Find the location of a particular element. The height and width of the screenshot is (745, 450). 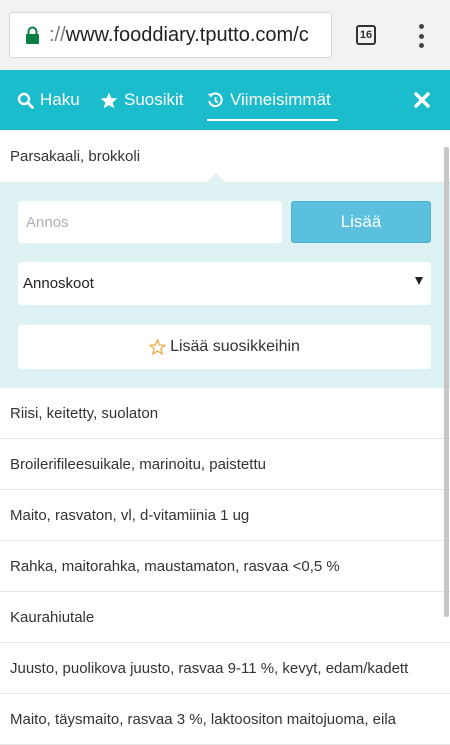

lock-icon is located at coordinates (32, 35).